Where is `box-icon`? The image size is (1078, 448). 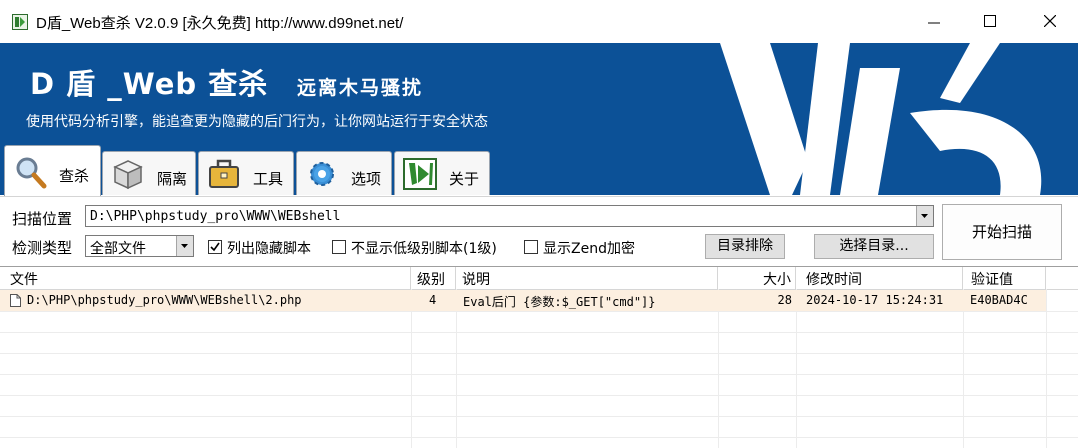 box-icon is located at coordinates (128, 175).